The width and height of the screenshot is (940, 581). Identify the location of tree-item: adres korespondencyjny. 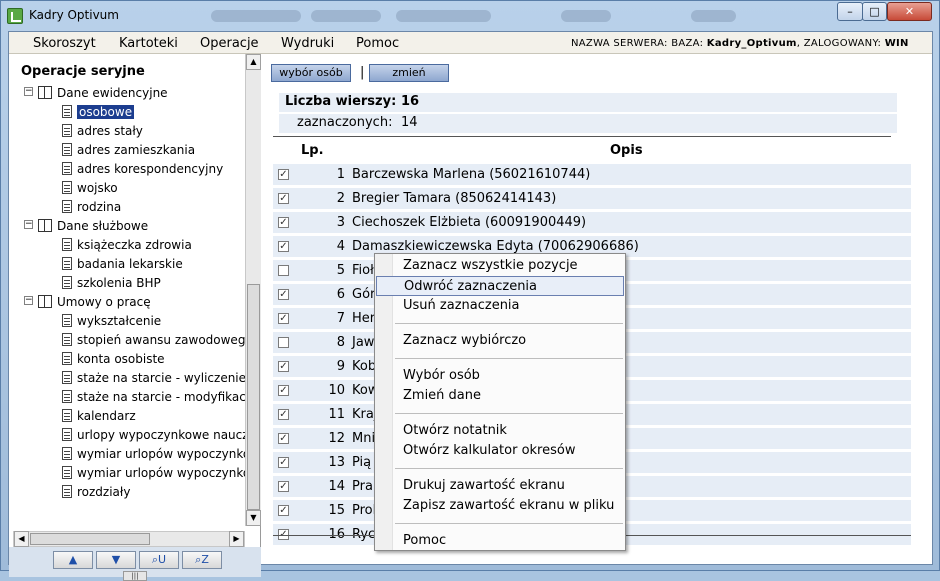
(127, 169).